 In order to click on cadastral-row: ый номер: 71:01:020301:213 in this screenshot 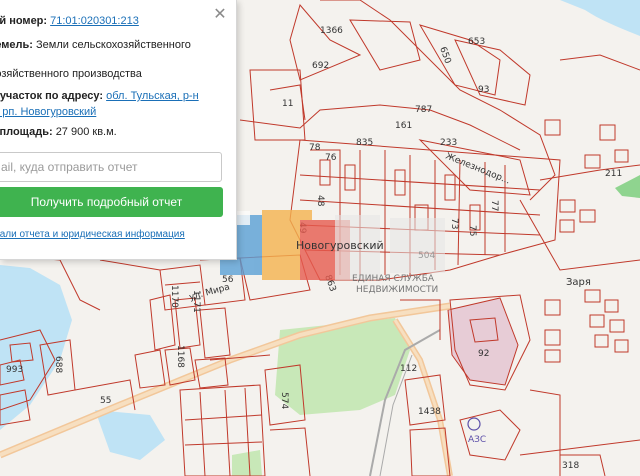, I will do `click(110, 21)`.